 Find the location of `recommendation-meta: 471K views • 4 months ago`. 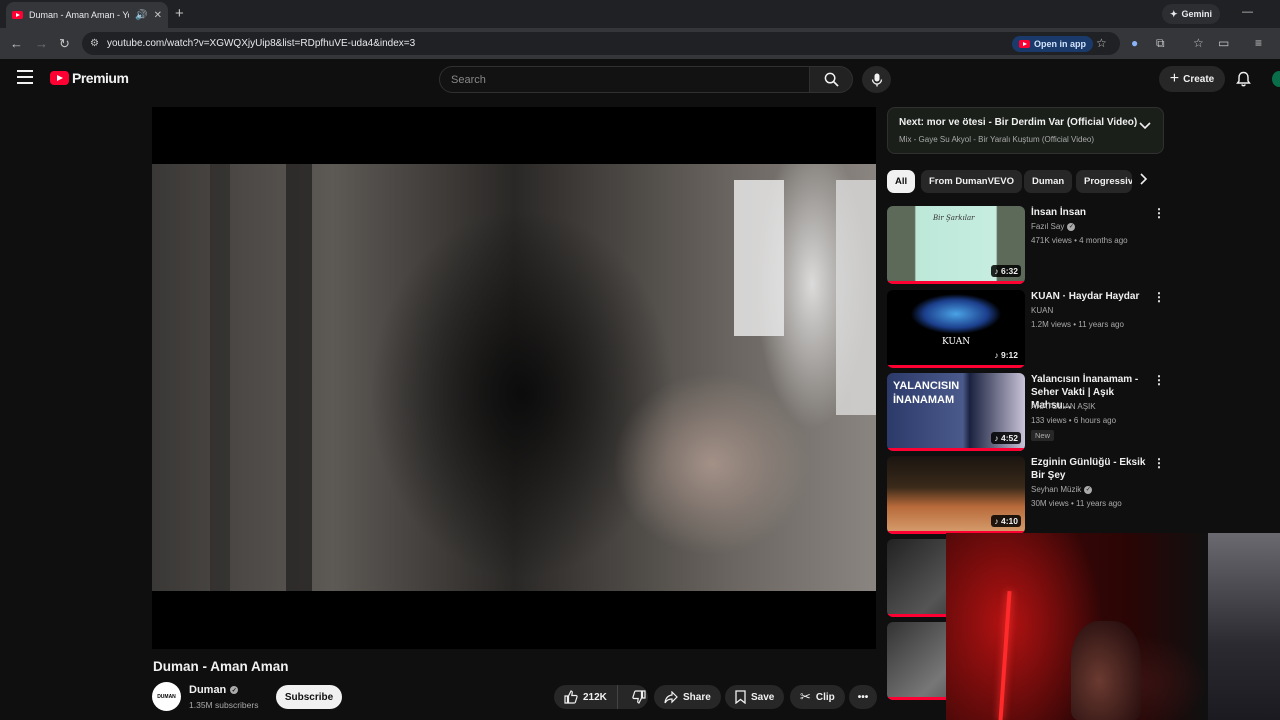

recommendation-meta: 471K views • 4 months ago is located at coordinates (1079, 240).